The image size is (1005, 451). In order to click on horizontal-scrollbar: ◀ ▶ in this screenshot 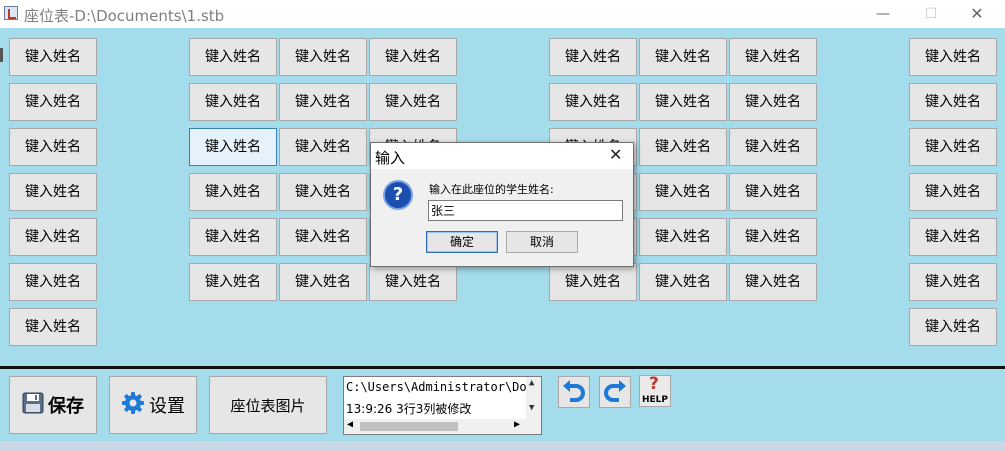, I will do `click(442, 426)`.